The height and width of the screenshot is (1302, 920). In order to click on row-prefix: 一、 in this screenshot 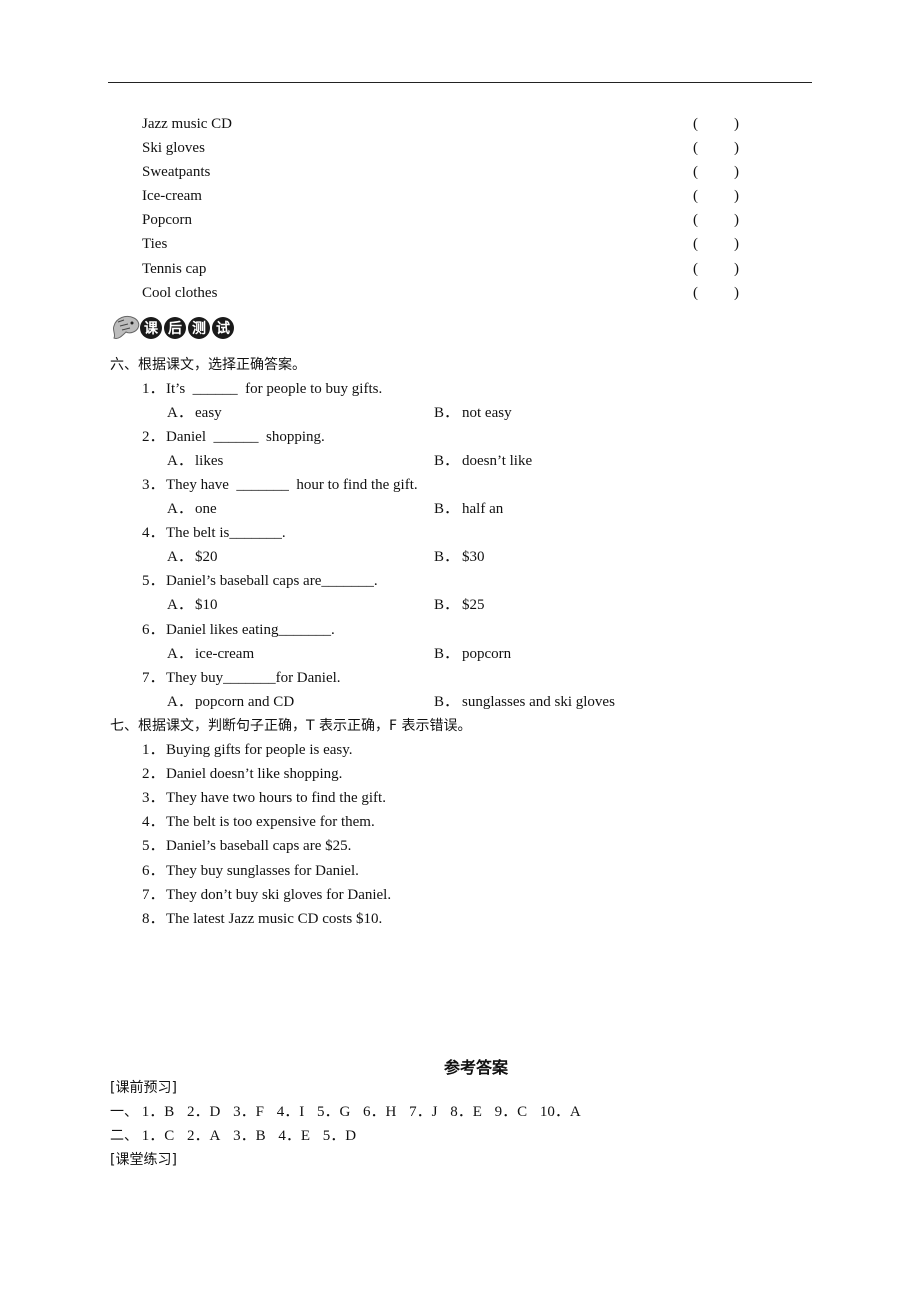, I will do `click(124, 1112)`.